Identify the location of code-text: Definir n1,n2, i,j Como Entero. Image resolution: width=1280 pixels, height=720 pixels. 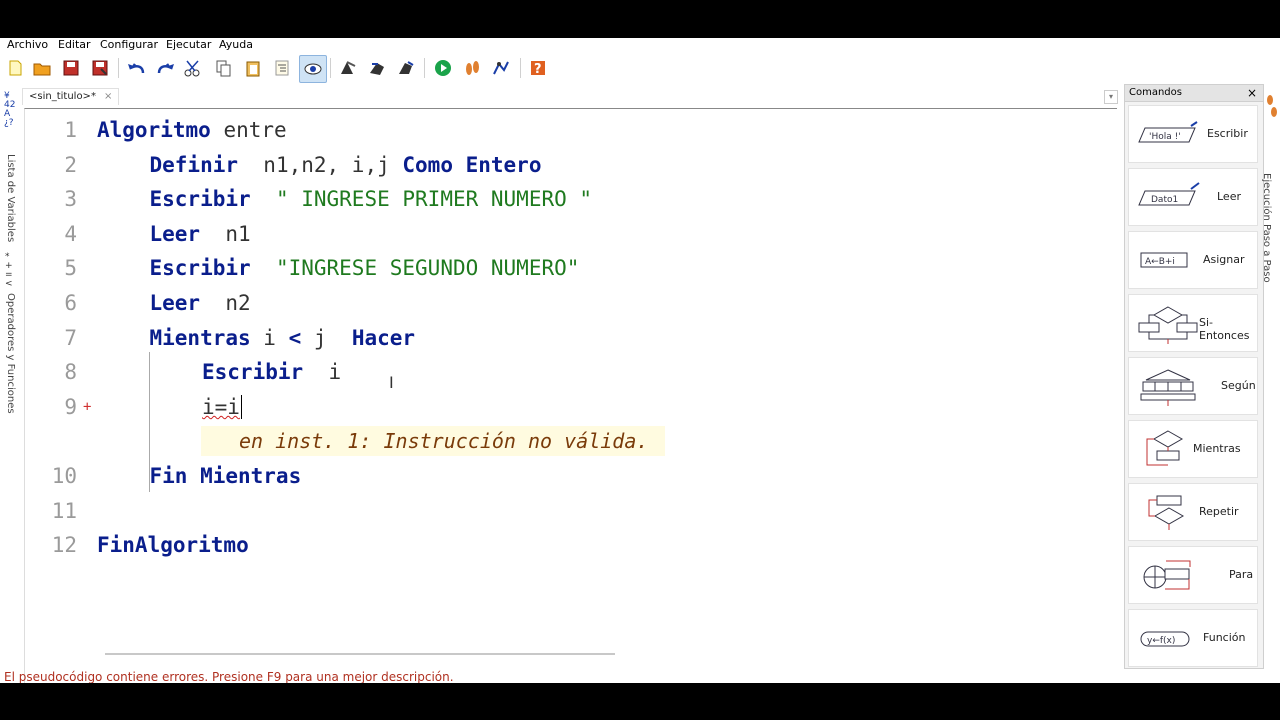
(346, 165).